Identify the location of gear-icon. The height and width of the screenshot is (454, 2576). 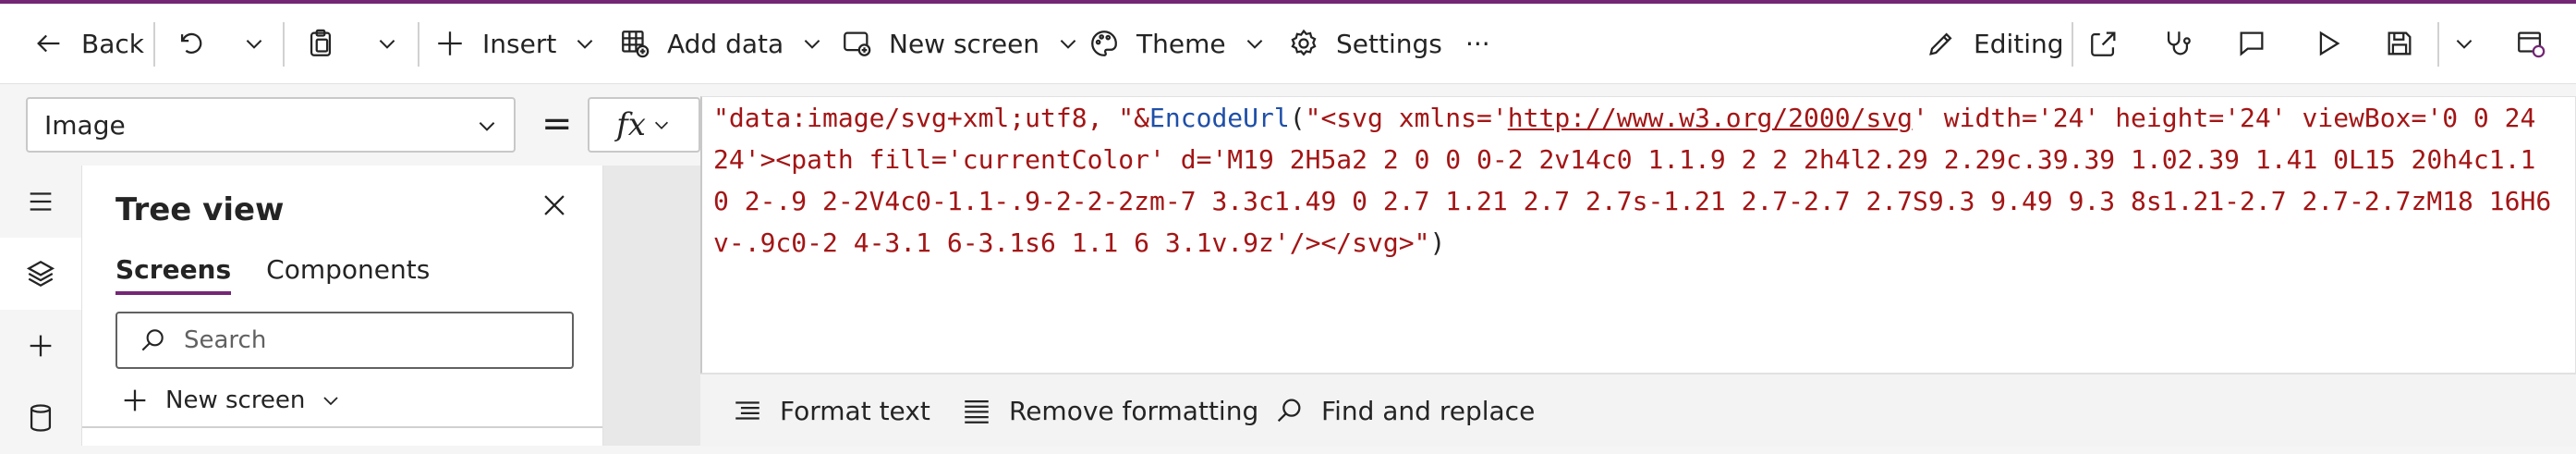
(1304, 43).